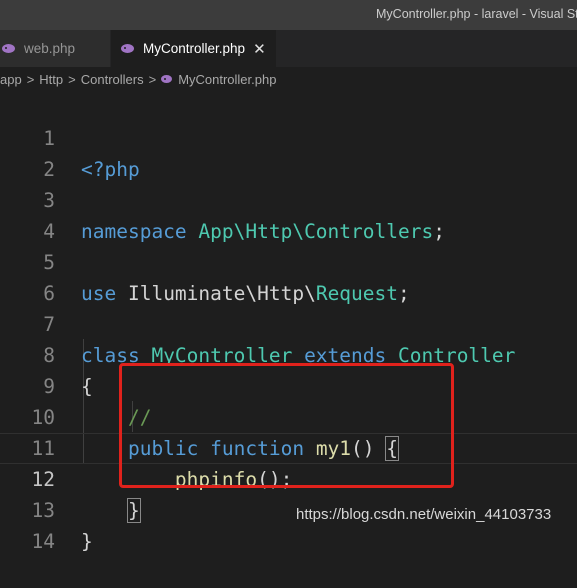  What do you see at coordinates (11, 79) in the screenshot?
I see `breadcrumb-app: app` at bounding box center [11, 79].